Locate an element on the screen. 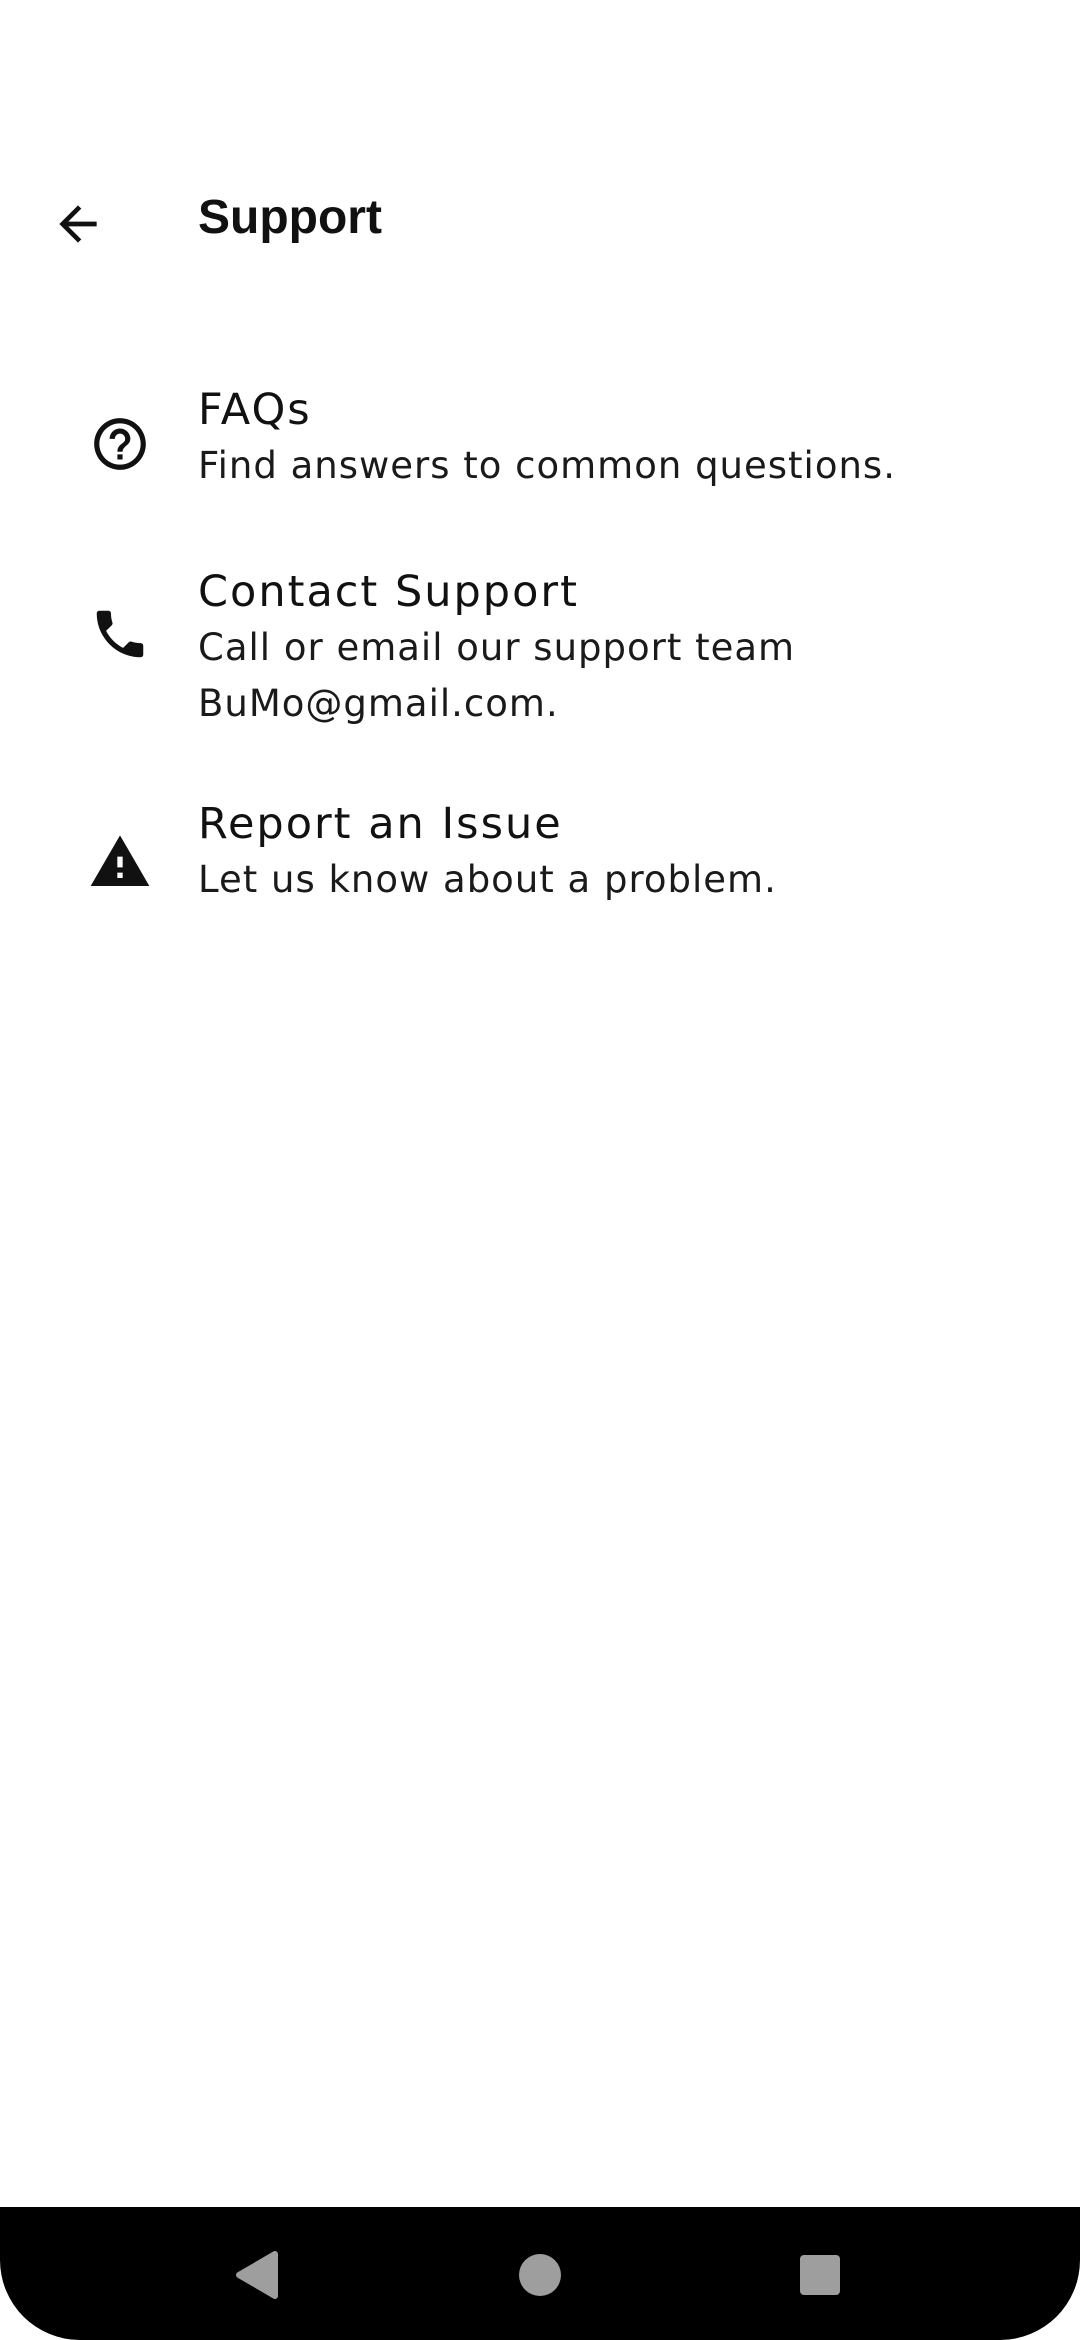  page-title: Support is located at coordinates (290, 217).